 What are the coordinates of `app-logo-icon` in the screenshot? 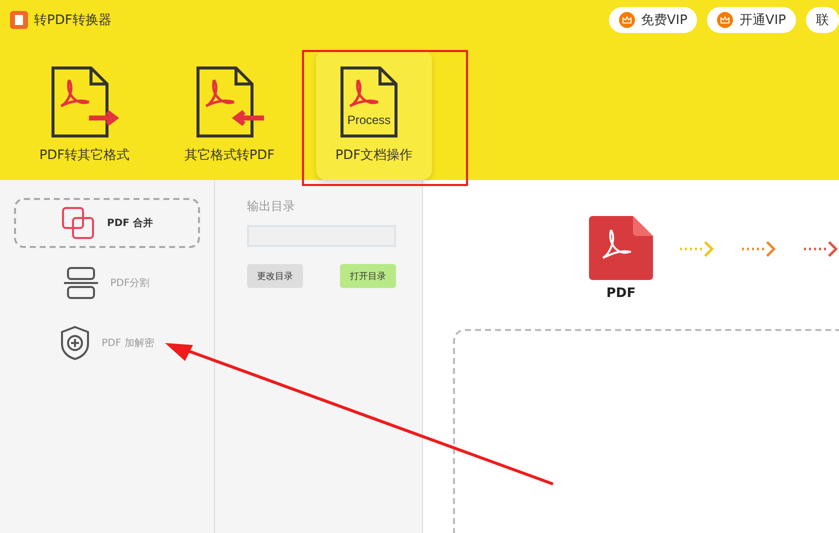 It's located at (19, 20).